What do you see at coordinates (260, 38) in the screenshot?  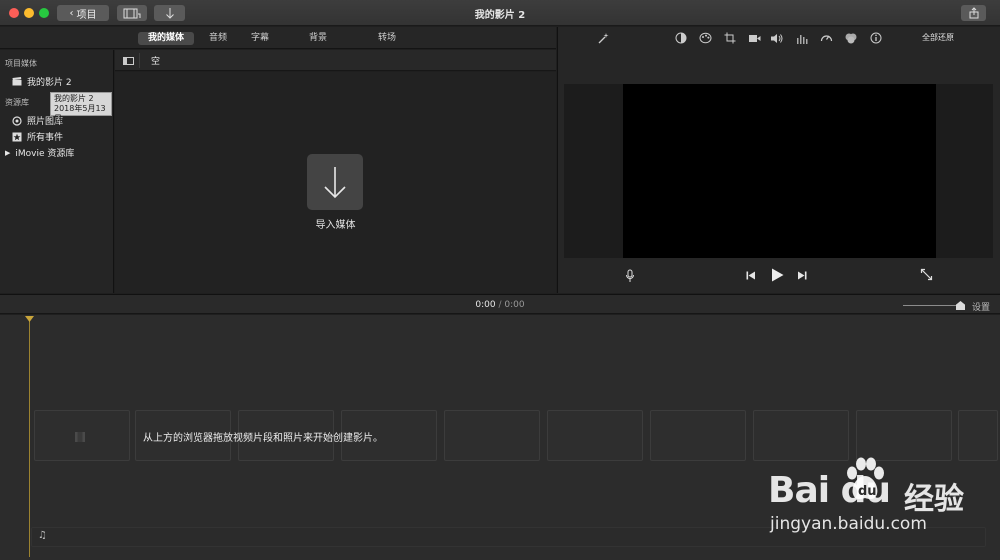 I see `tab-titles: 字幕` at bounding box center [260, 38].